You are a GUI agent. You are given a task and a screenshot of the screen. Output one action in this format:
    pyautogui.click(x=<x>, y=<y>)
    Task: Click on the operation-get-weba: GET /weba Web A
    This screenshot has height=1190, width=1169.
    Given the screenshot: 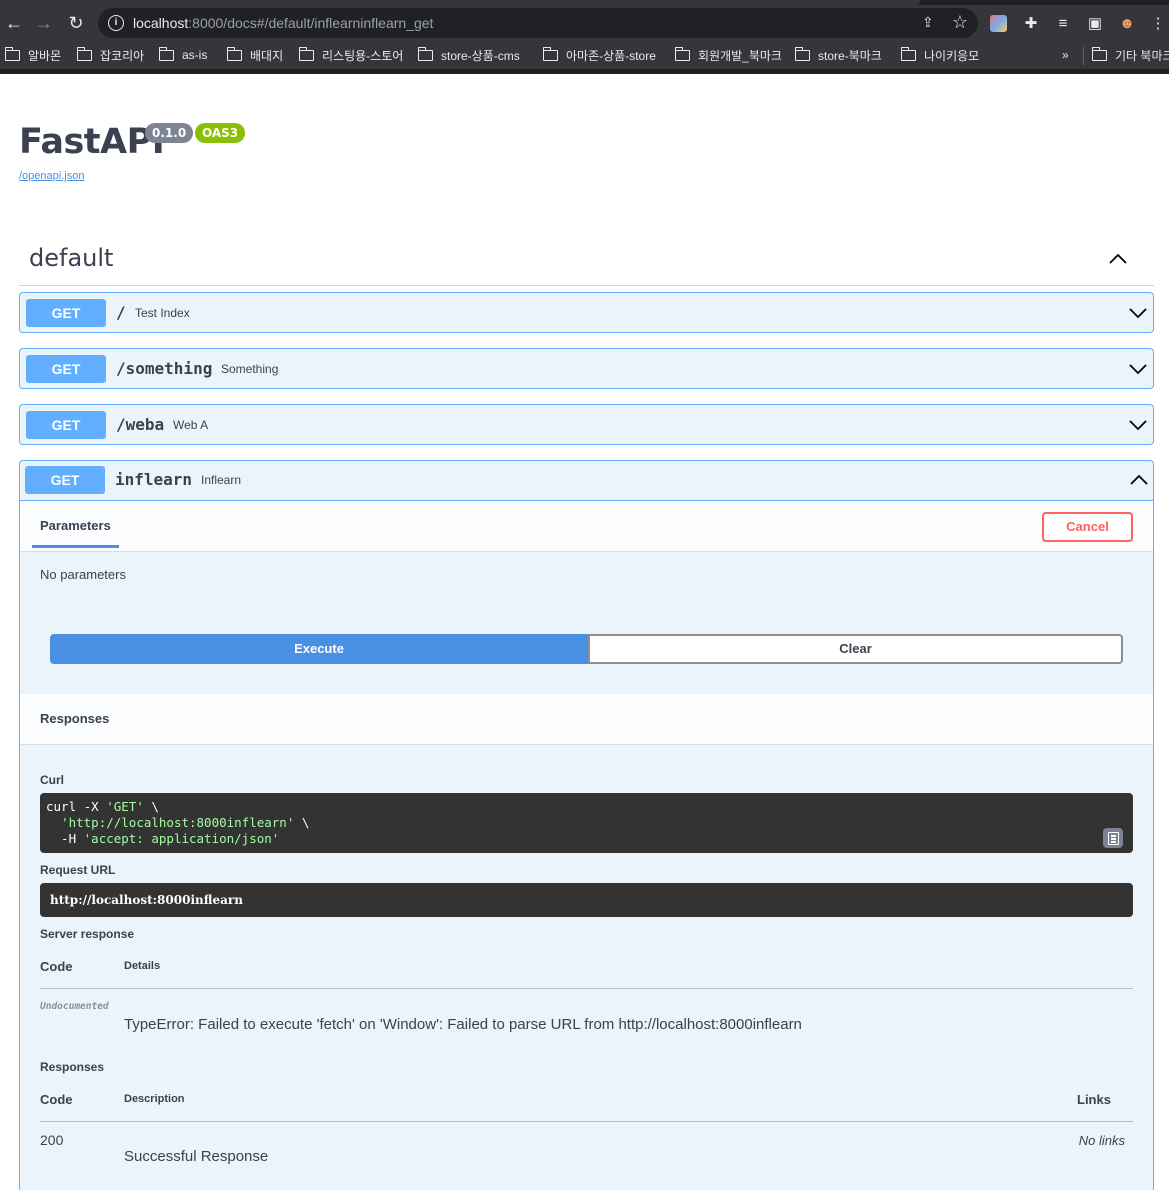 What is the action you would take?
    pyautogui.click(x=586, y=424)
    